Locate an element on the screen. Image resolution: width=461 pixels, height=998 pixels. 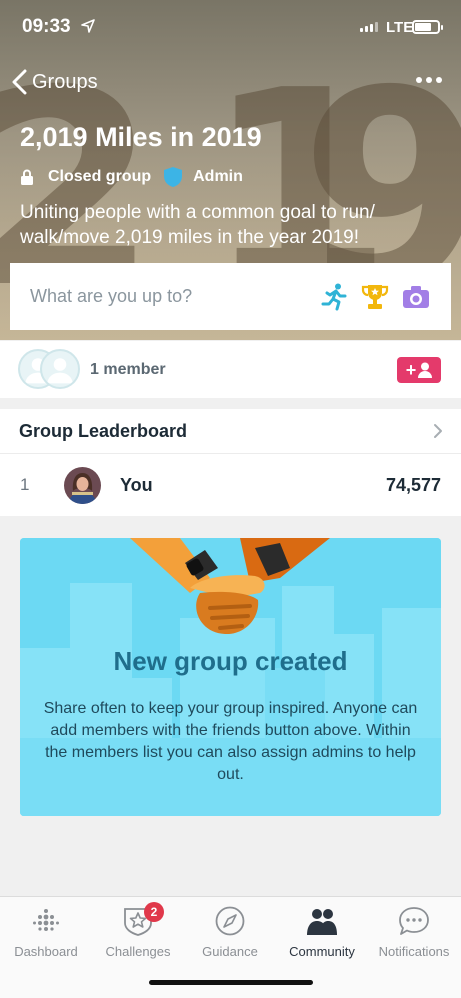
chat-bubble-icon is located at coordinates (414, 921).